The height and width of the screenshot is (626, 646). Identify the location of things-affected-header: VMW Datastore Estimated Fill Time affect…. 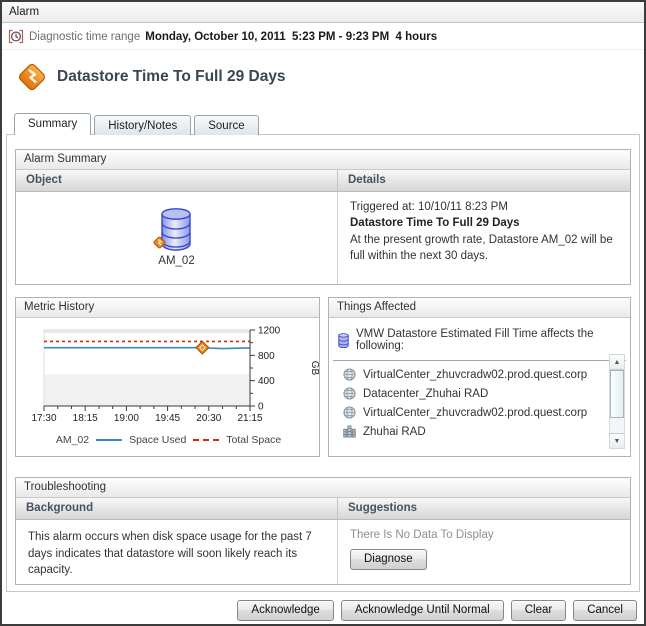
(479, 335).